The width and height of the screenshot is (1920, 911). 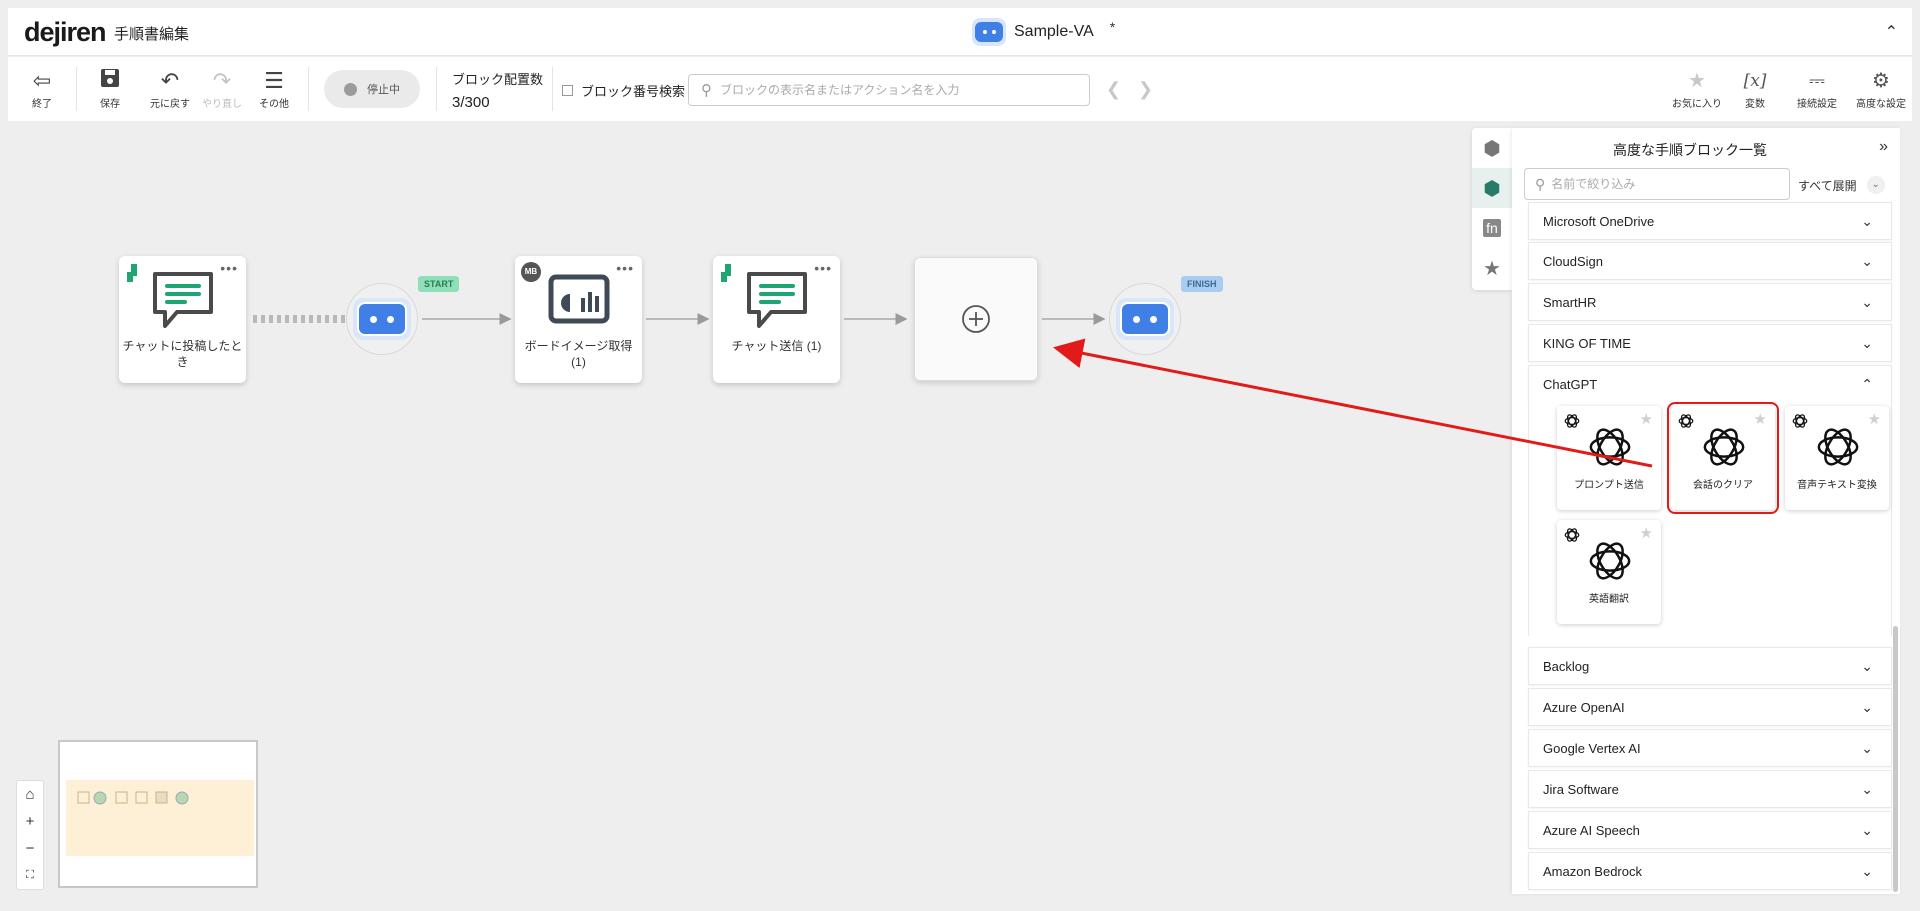 I want to click on tab-basic-blocks: ⬢, so click(x=1492, y=148).